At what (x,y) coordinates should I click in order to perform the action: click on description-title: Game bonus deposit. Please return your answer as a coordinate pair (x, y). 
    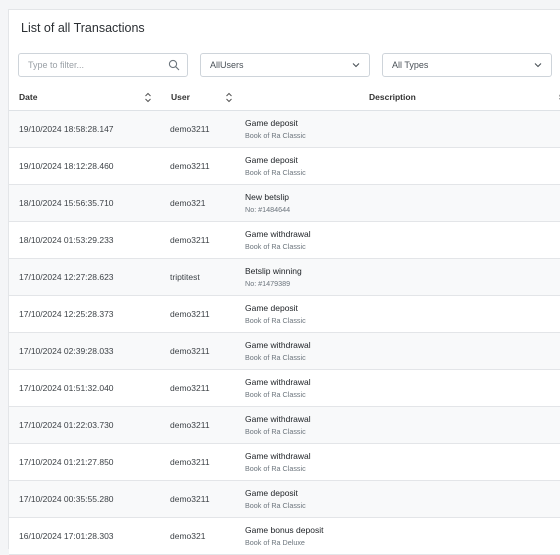
    Looking at the image, I should click on (284, 530).